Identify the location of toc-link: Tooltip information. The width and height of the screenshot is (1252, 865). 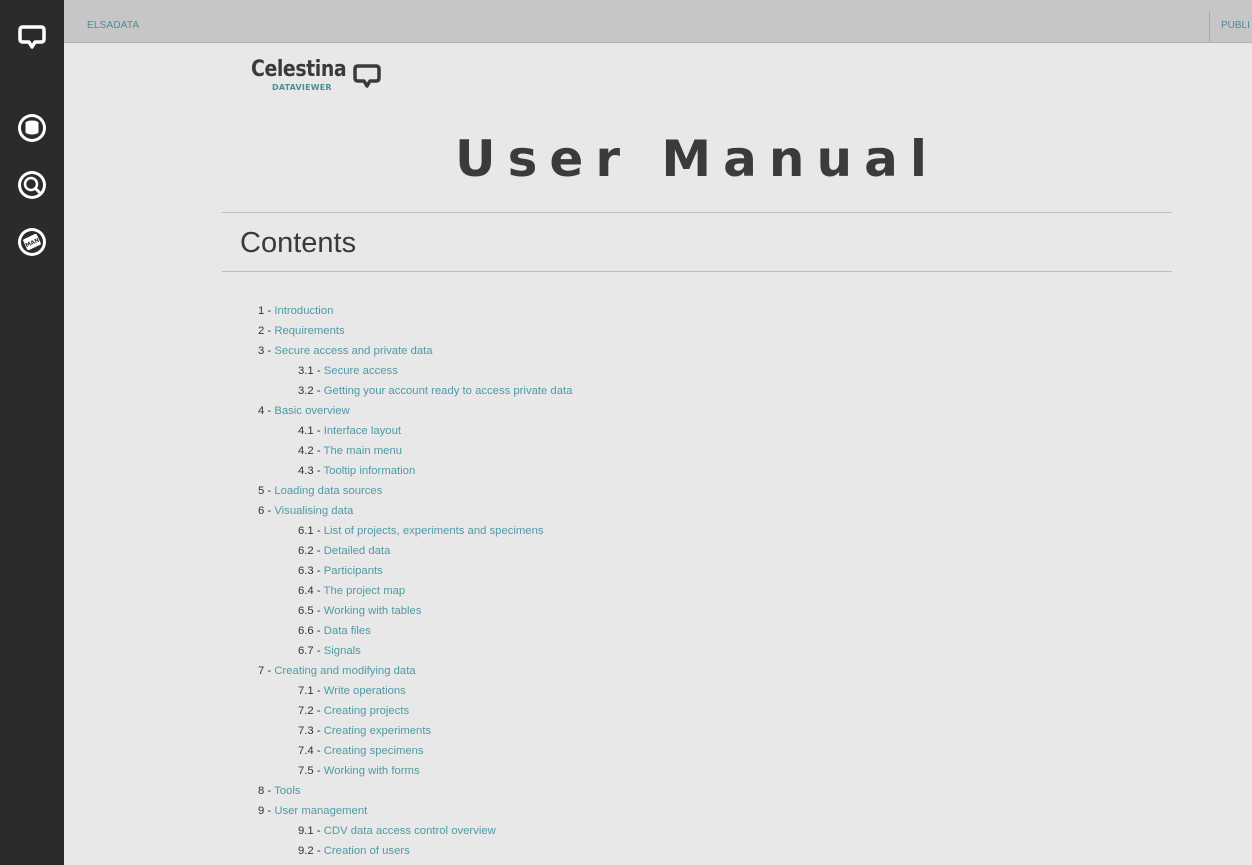
(370, 471).